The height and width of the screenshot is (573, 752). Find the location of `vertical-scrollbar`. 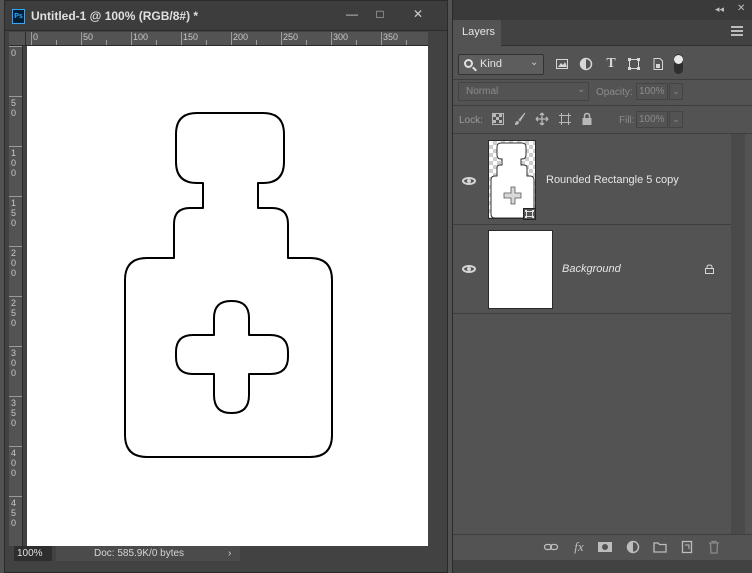

vertical-scrollbar is located at coordinates (437, 296).